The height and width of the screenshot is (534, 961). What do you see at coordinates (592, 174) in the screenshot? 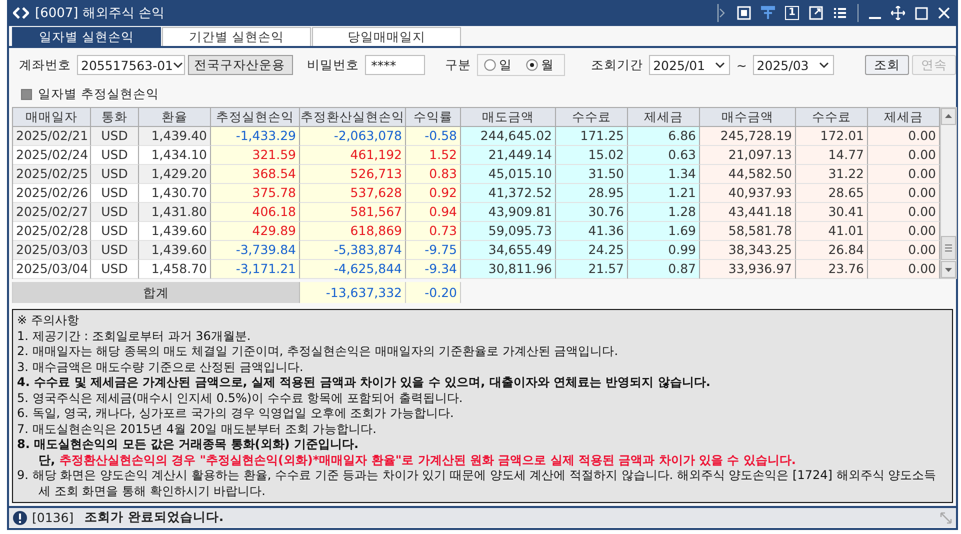
I see `table-cell: 31.50` at bounding box center [592, 174].